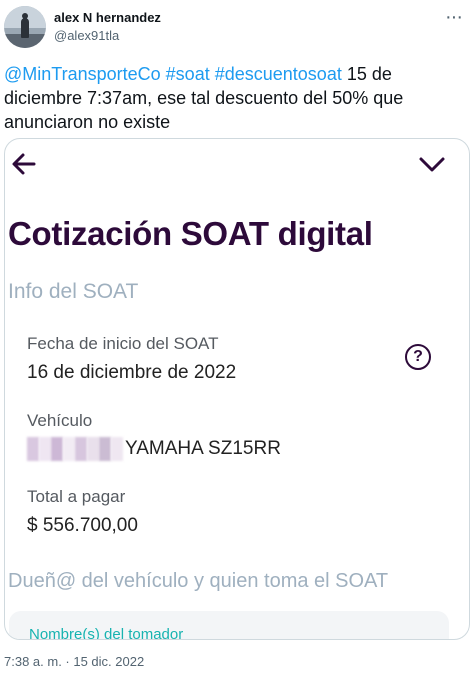 Image resolution: width=474 pixels, height=679 pixels. I want to click on chevron-down-icon, so click(432, 164).